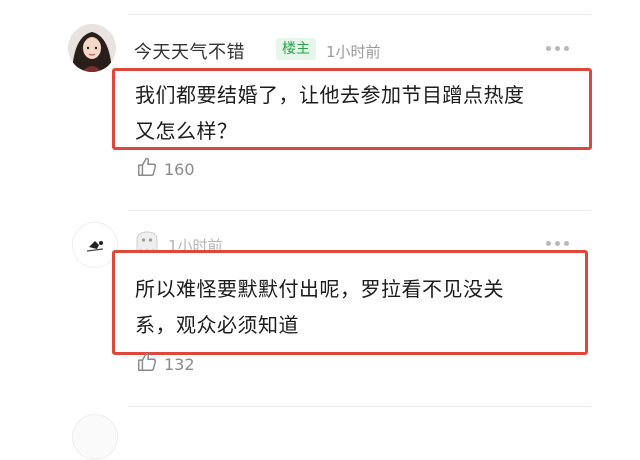  What do you see at coordinates (296, 49) in the screenshot?
I see `author-badge: 楼主` at bounding box center [296, 49].